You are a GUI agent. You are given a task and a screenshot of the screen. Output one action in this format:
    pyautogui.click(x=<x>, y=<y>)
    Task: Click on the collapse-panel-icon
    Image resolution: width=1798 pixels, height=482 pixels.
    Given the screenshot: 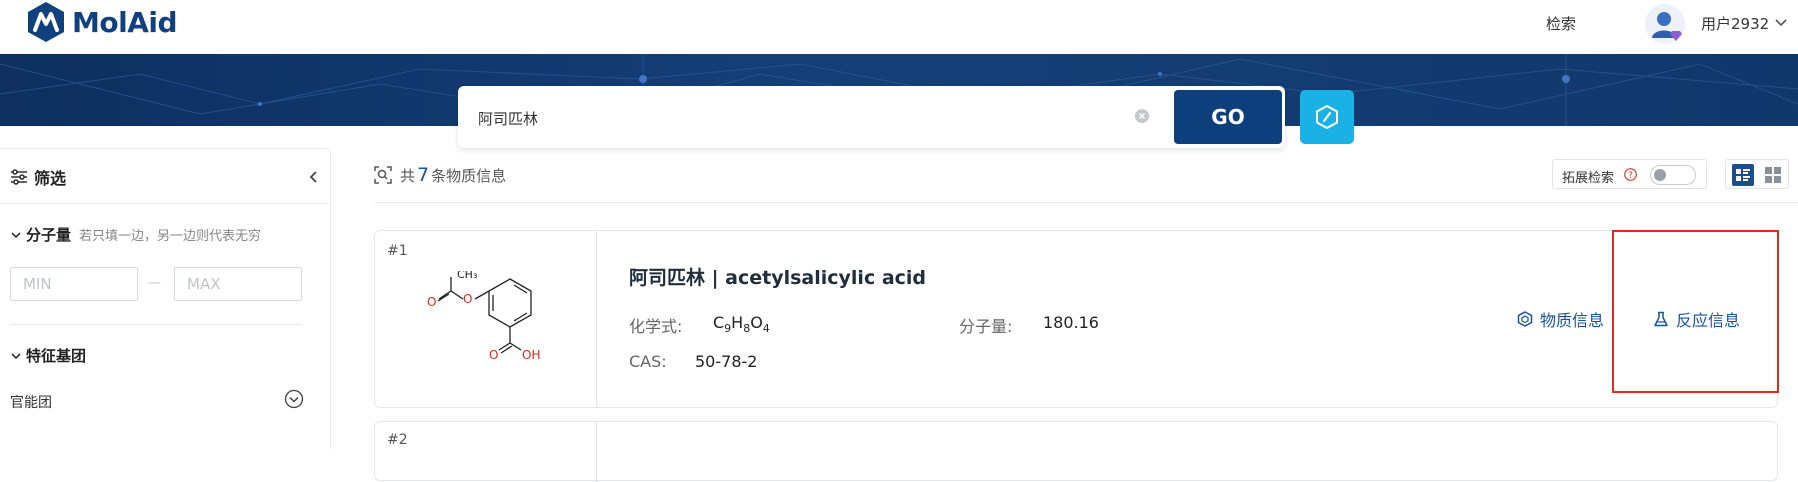 What is the action you would take?
    pyautogui.click(x=314, y=177)
    